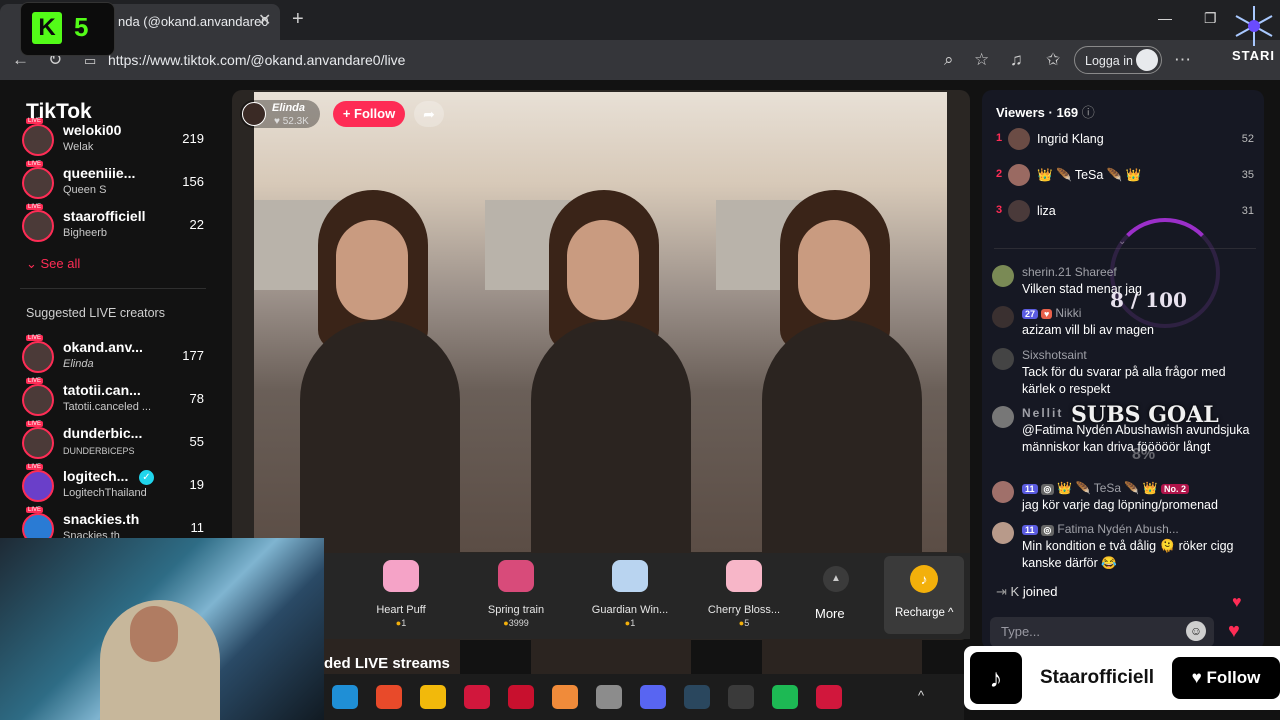 This screenshot has height=720, width=1280. Describe the element at coordinates (653, 697) in the screenshot. I see `taskbar-discord-icon` at that location.